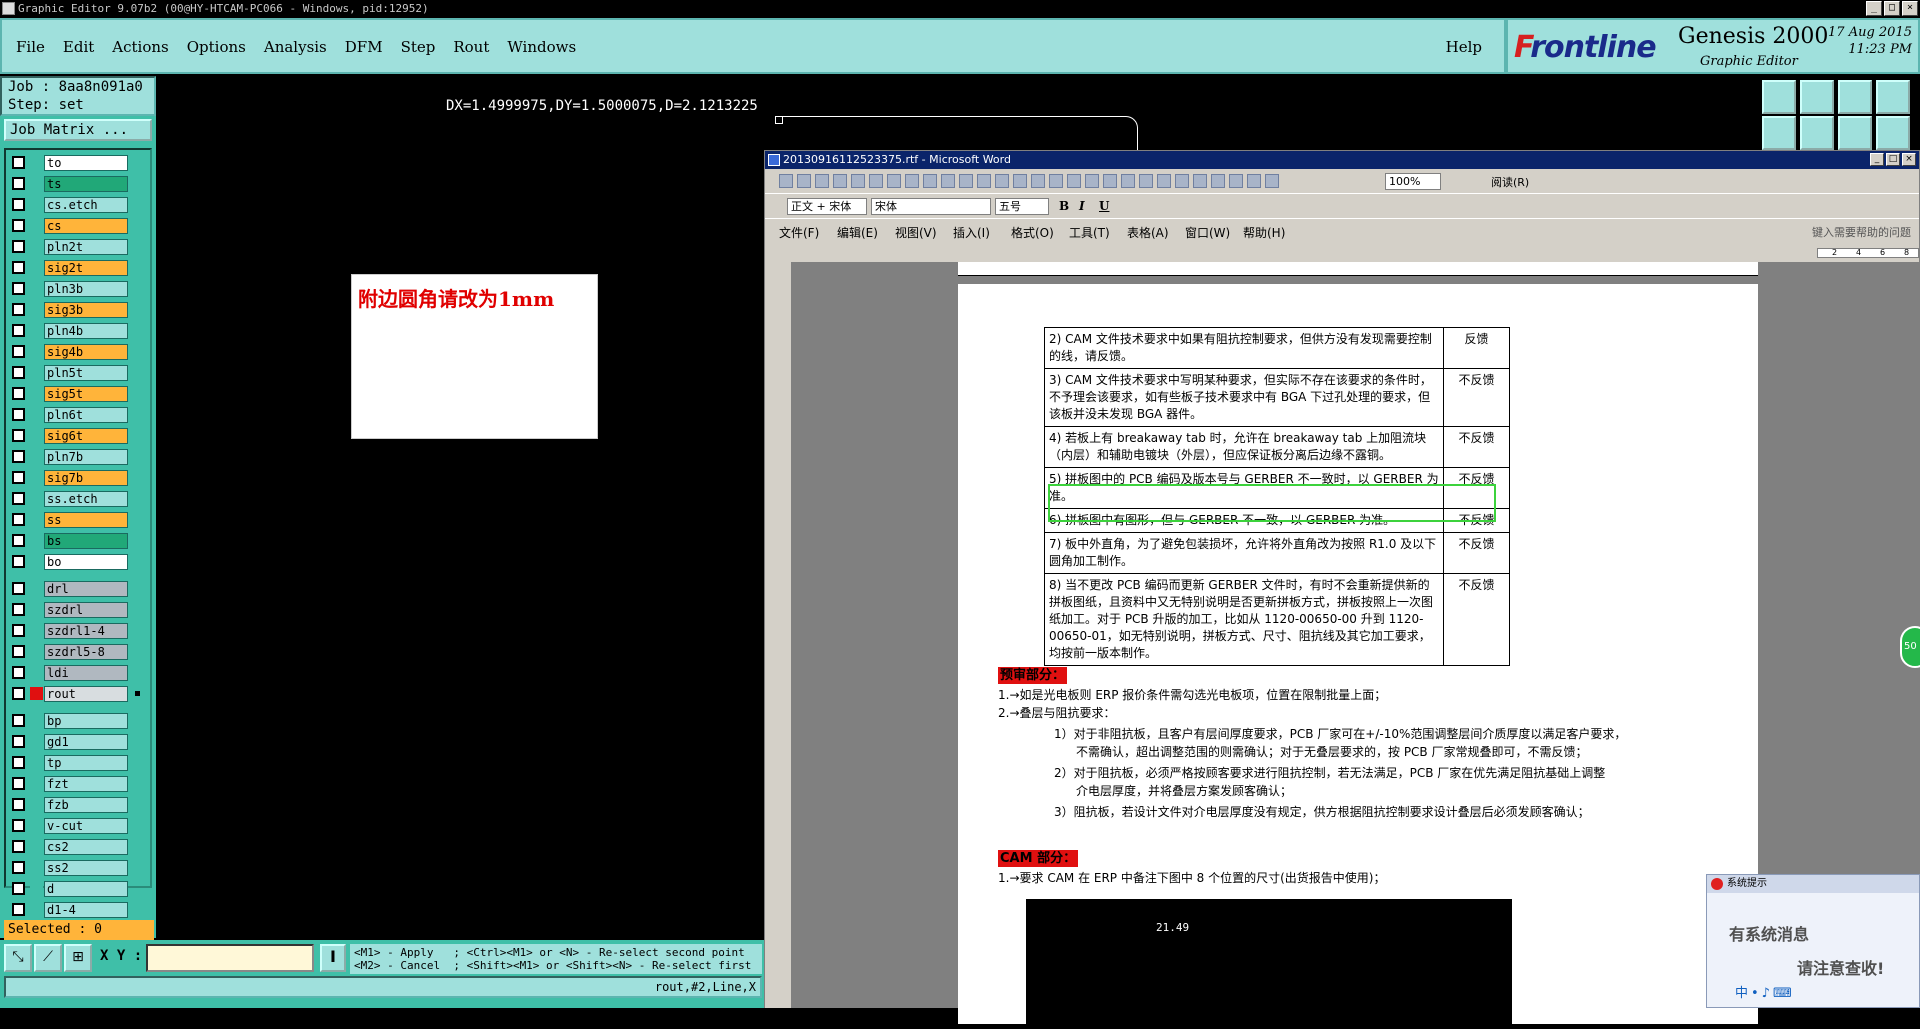 The height and width of the screenshot is (1029, 1920). I want to click on layer-row-sig4b: sig4b, so click(78, 351).